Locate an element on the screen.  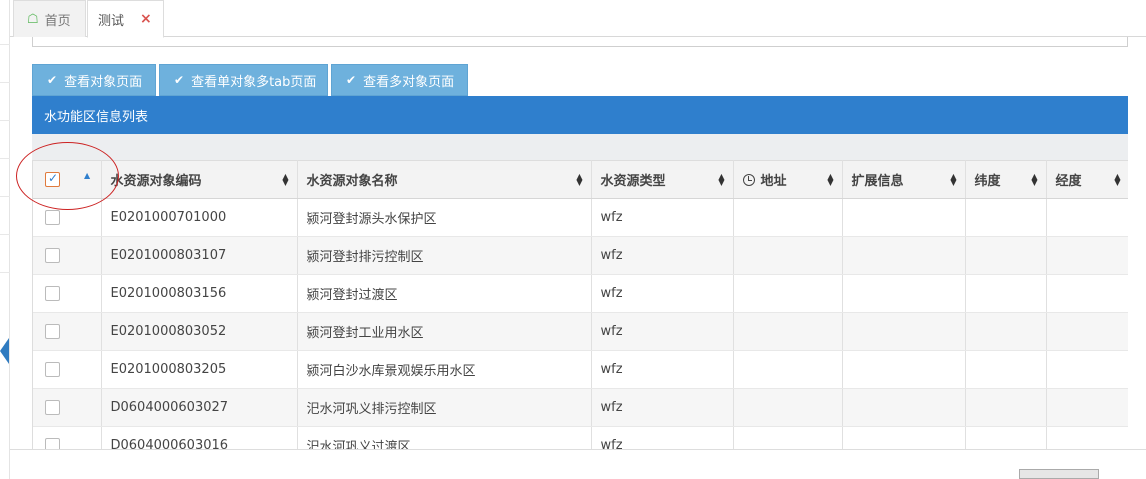
column-header-extra-info: 扩展信息 ▲ ▼ is located at coordinates (904, 179).